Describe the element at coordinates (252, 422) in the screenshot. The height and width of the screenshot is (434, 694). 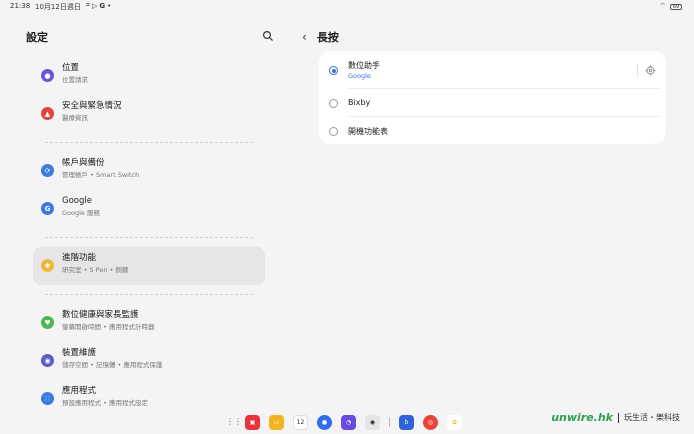
I see `flipboard-icon: ▣` at that location.